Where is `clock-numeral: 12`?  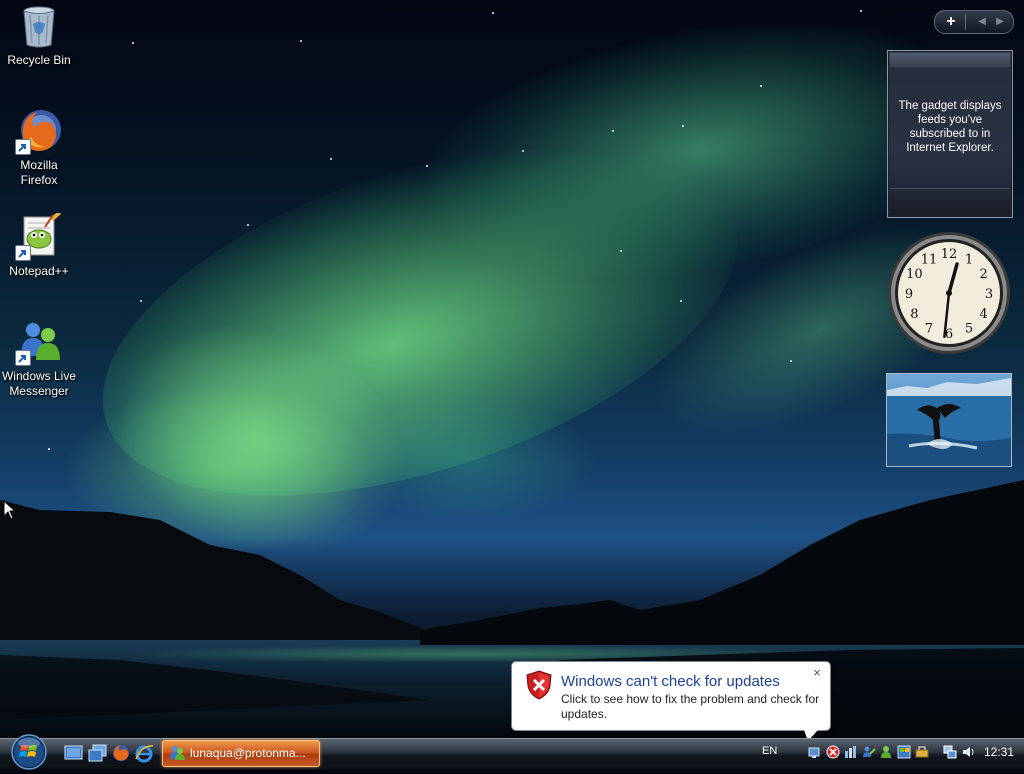
clock-numeral: 12 is located at coordinates (949, 254).